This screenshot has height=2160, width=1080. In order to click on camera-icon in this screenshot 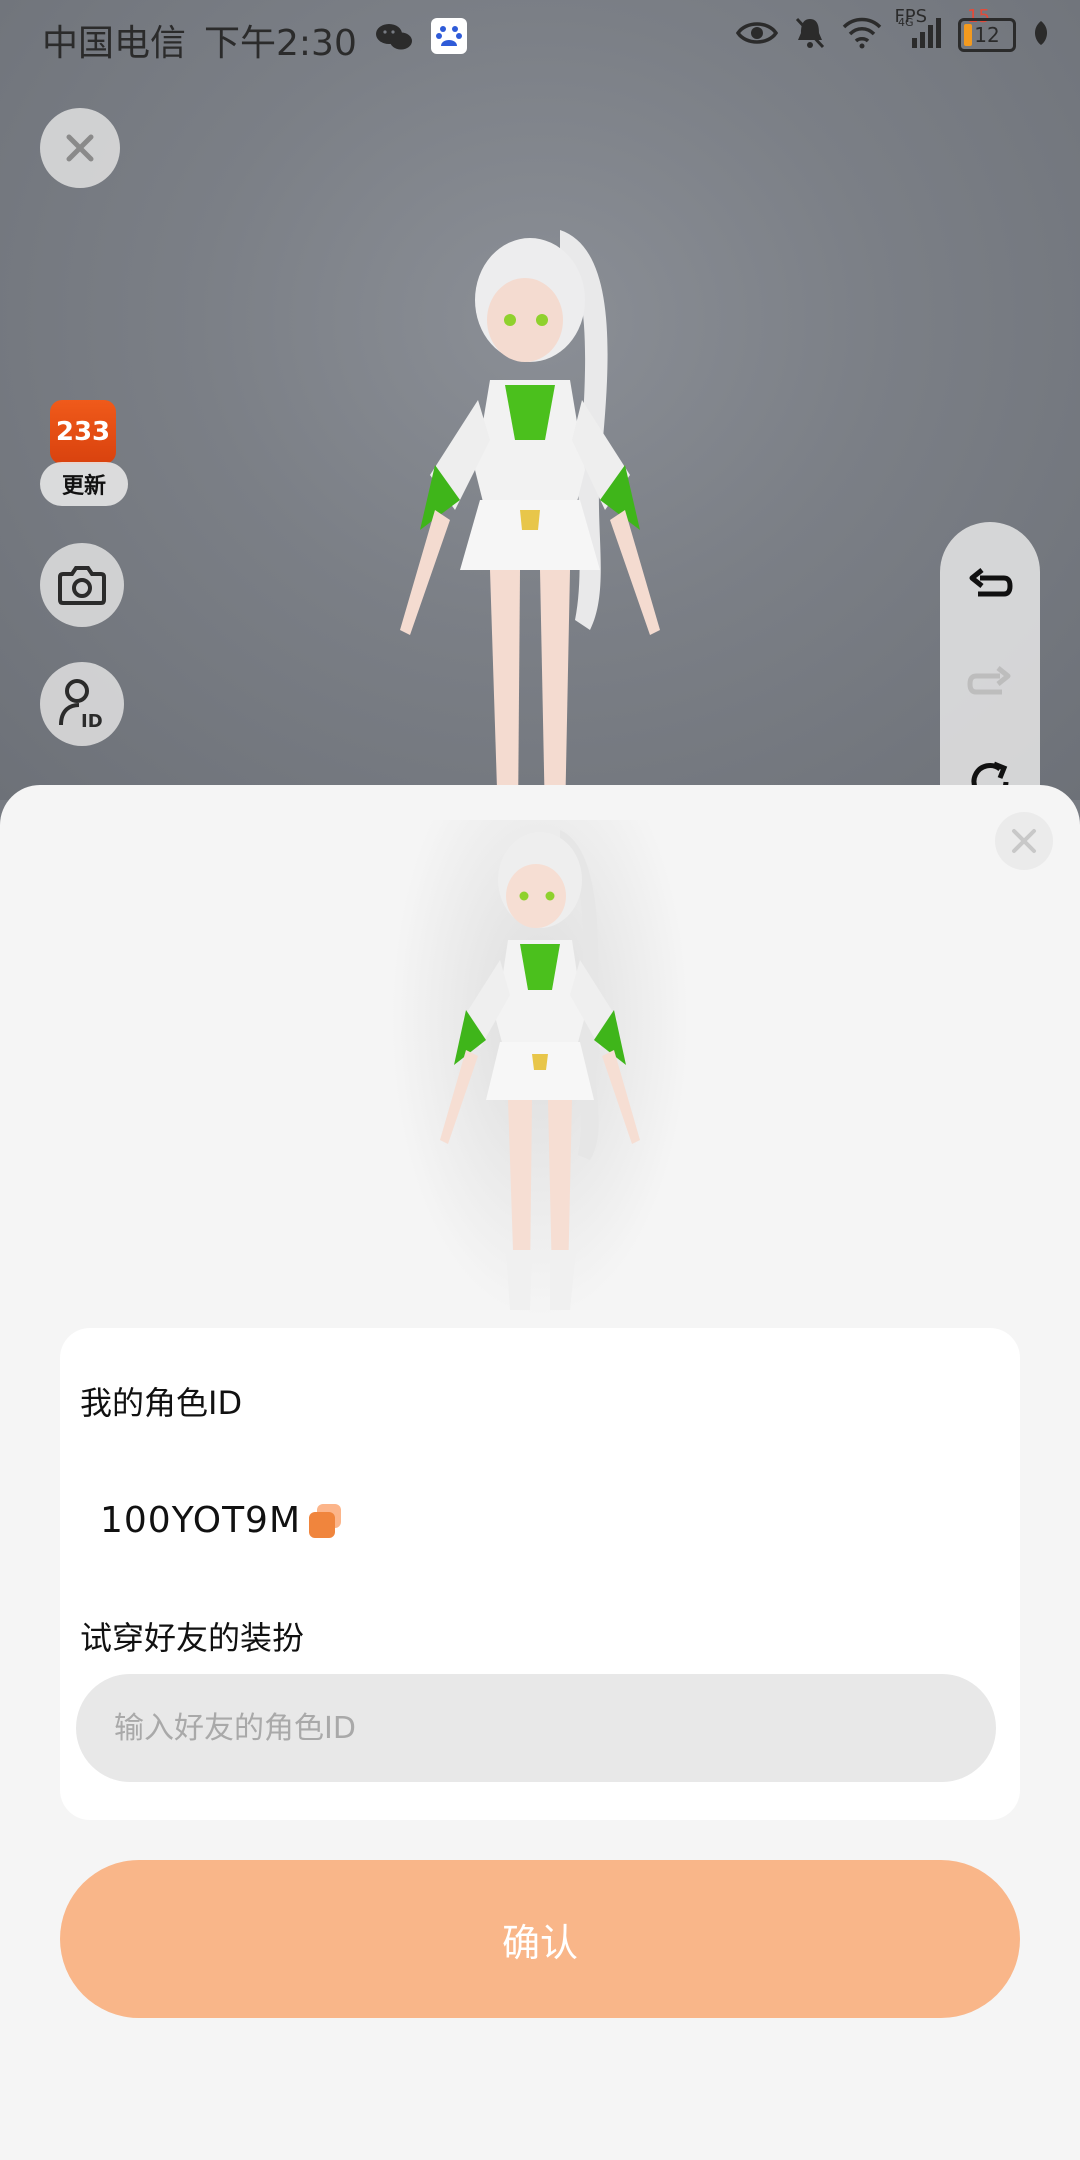, I will do `click(82, 585)`.